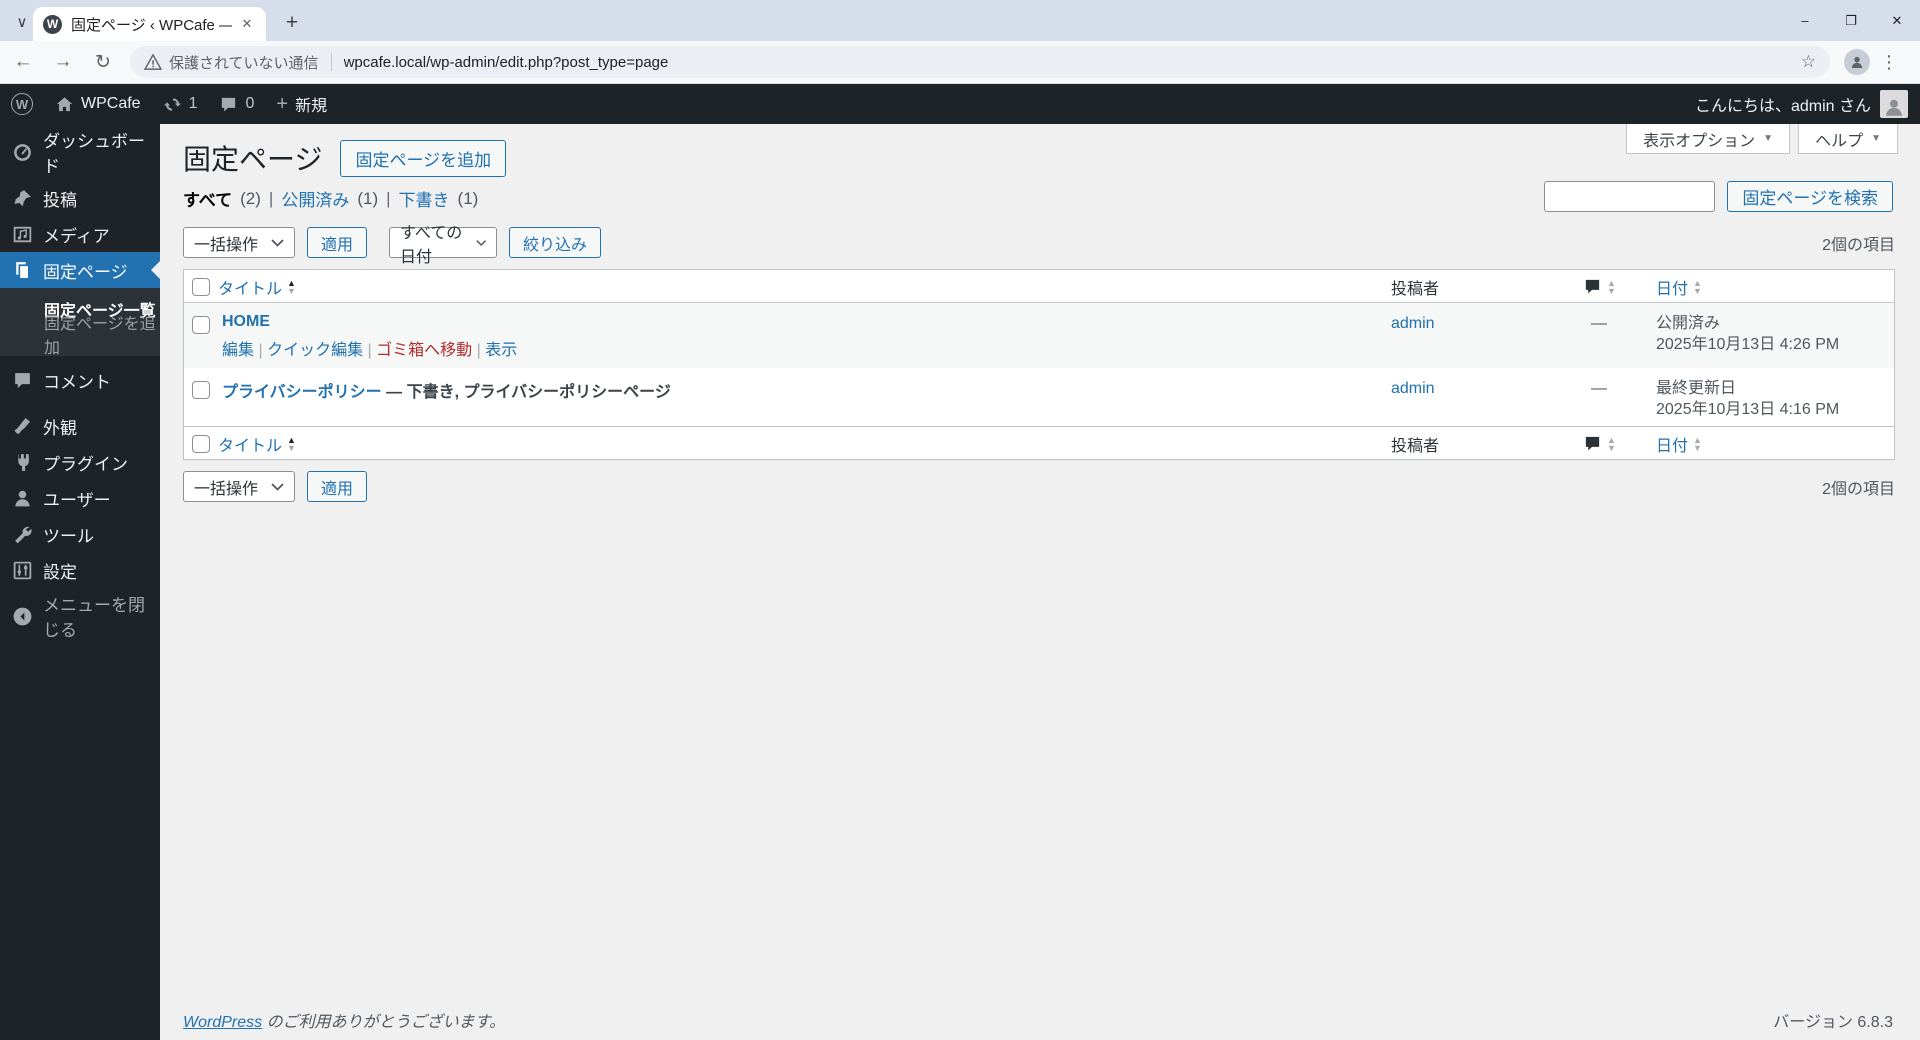 This screenshot has width=1920, height=1040. I want to click on filter-count: (1), so click(368, 198).